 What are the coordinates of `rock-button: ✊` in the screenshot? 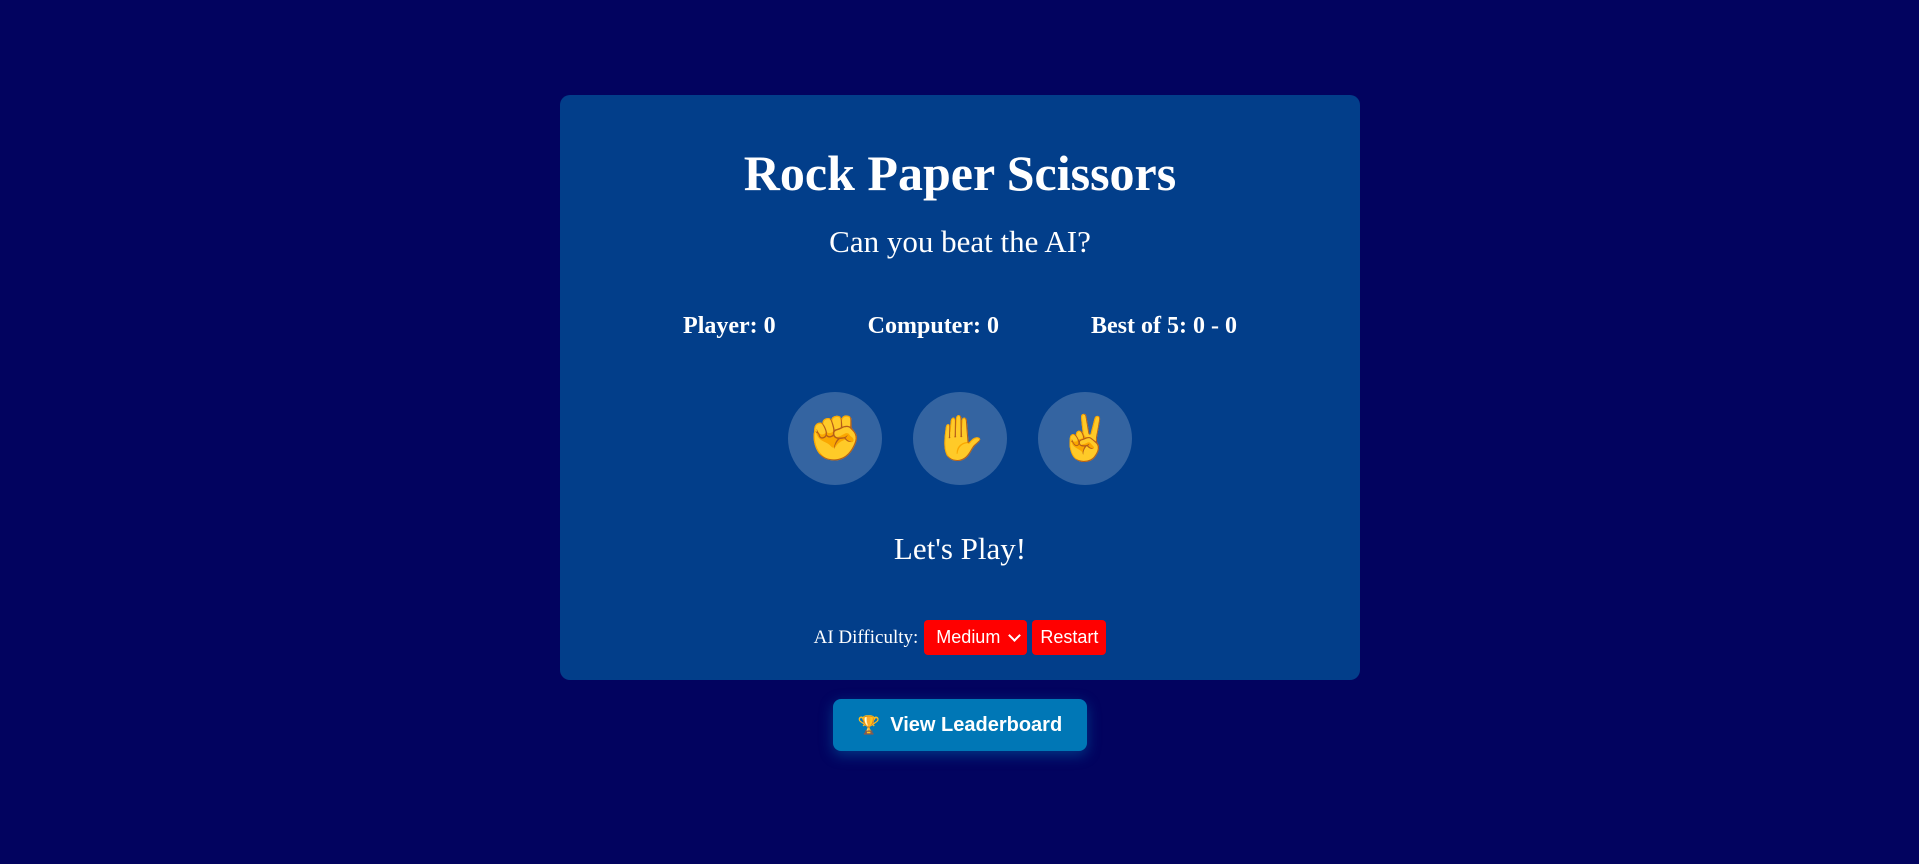 It's located at (835, 438).